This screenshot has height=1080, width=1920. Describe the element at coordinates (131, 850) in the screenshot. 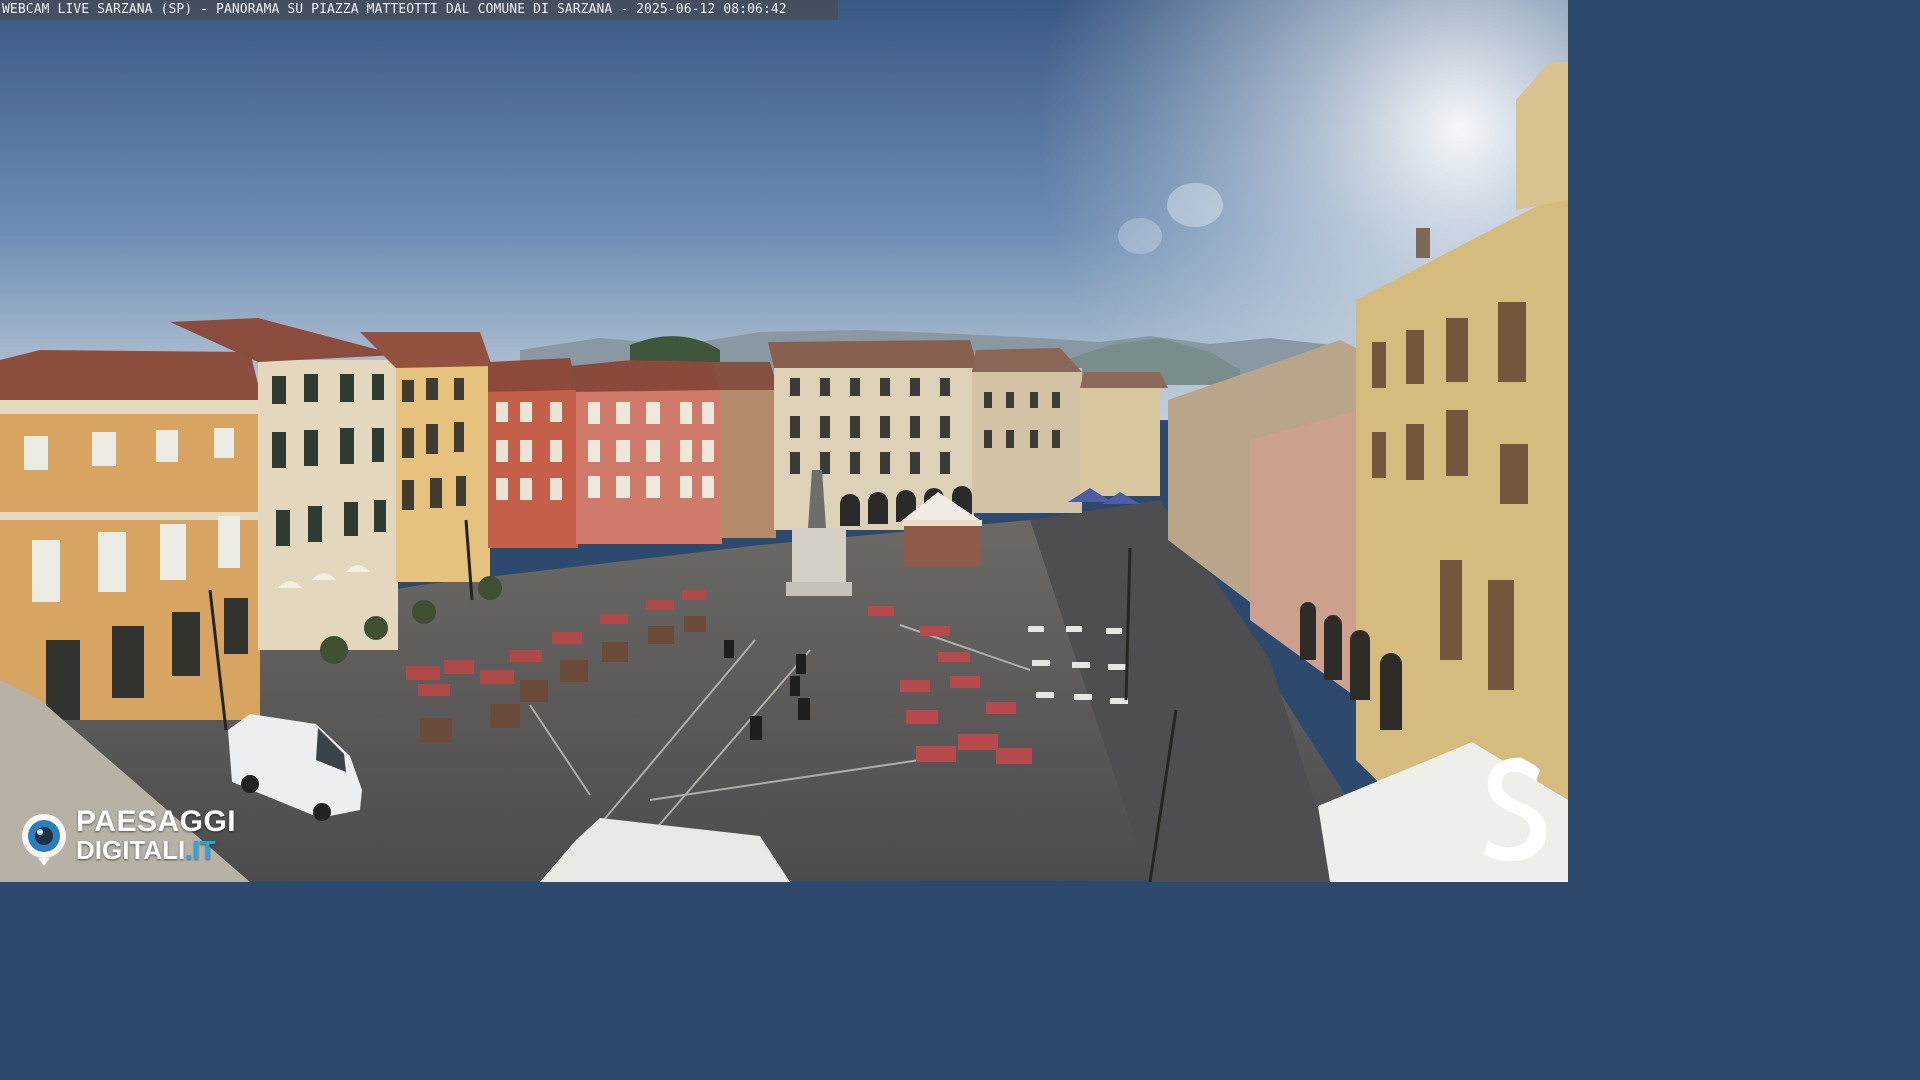

I see `watermark-digitali: DIGITALI` at that location.